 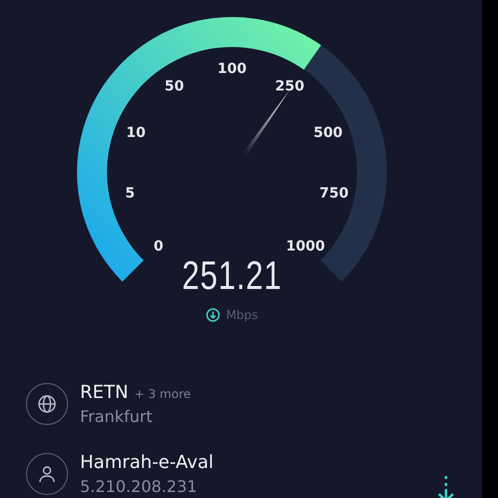 I want to click on gauge-tick-label: 5, so click(x=130, y=193).